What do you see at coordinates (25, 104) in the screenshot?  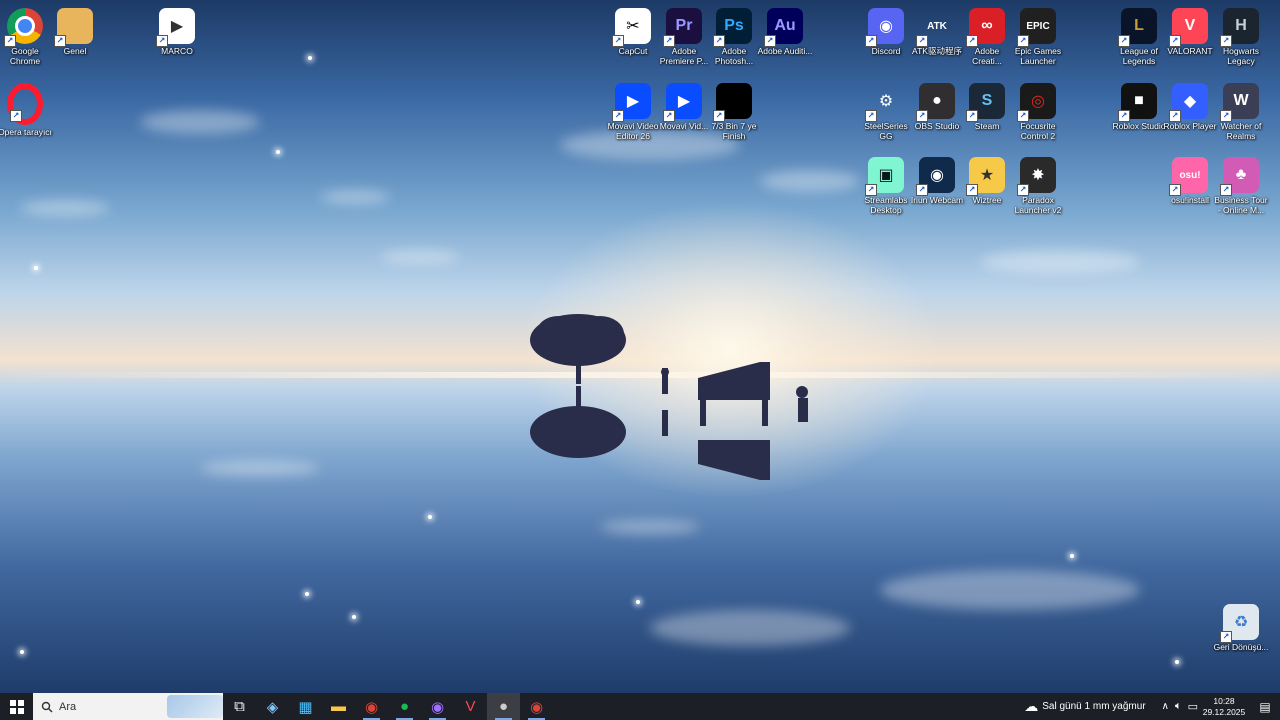 I see `opera-icon: ↗` at bounding box center [25, 104].